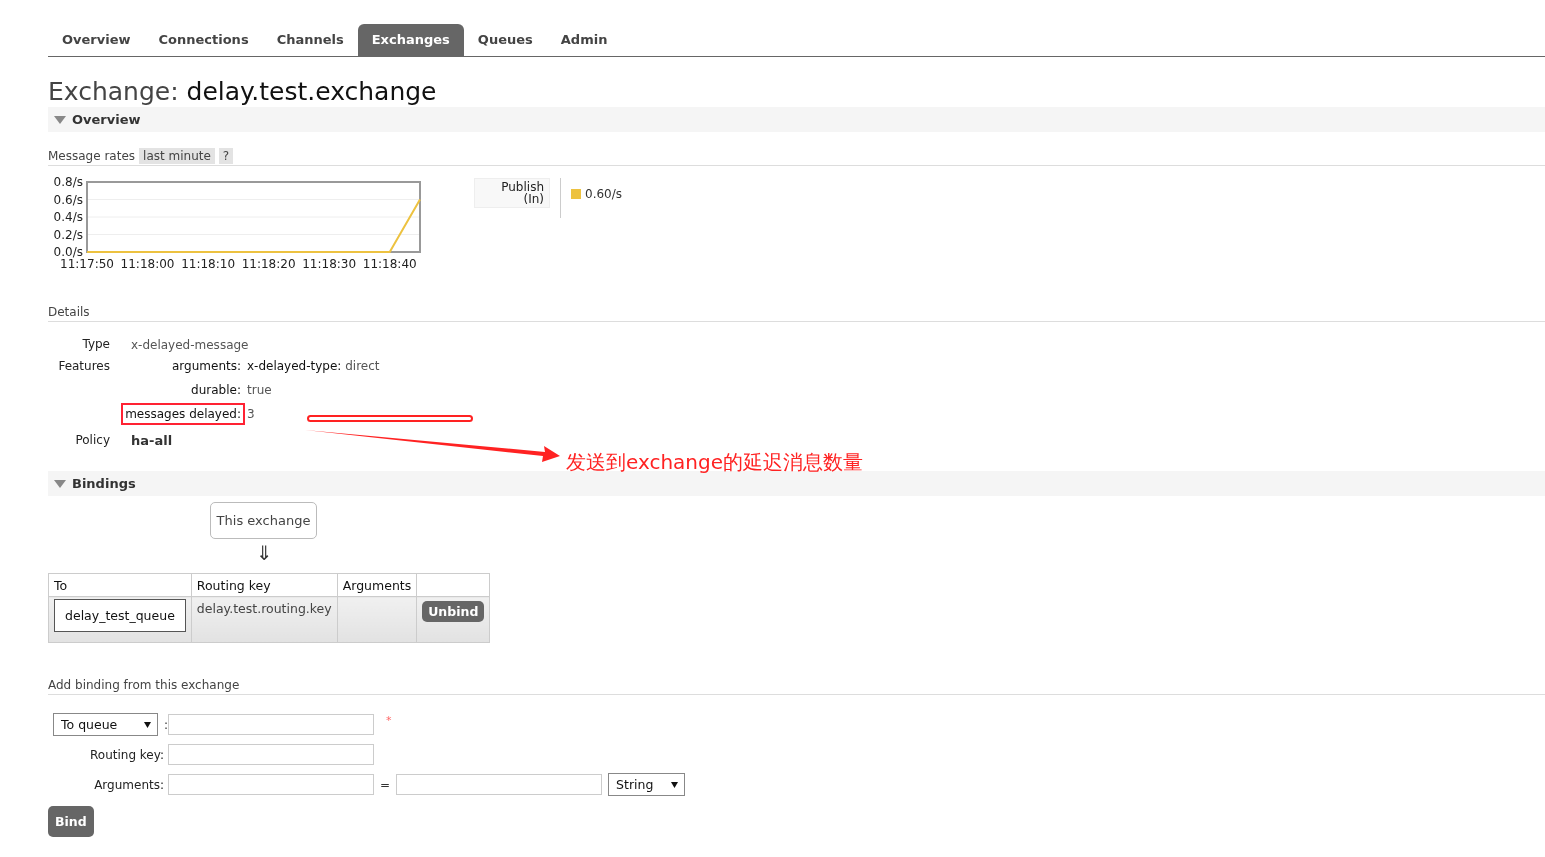 The height and width of the screenshot is (857, 1545). What do you see at coordinates (264, 608) in the screenshot?
I see `table-cell: delay.test.routing.key` at bounding box center [264, 608].